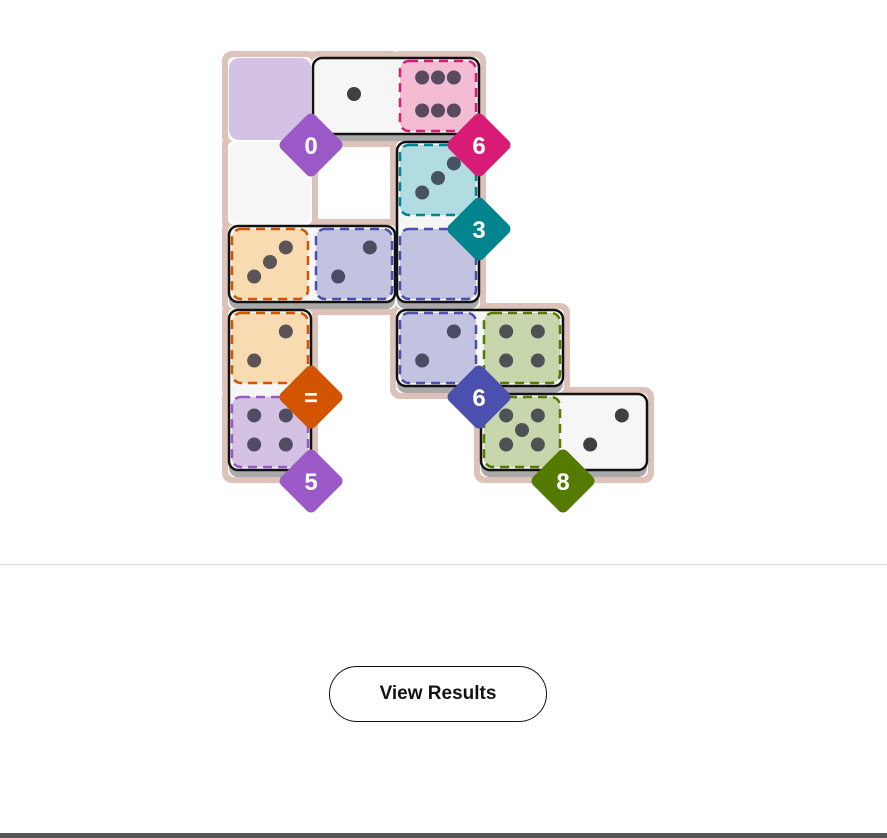  I want to click on badge-label: 5, so click(310, 482).